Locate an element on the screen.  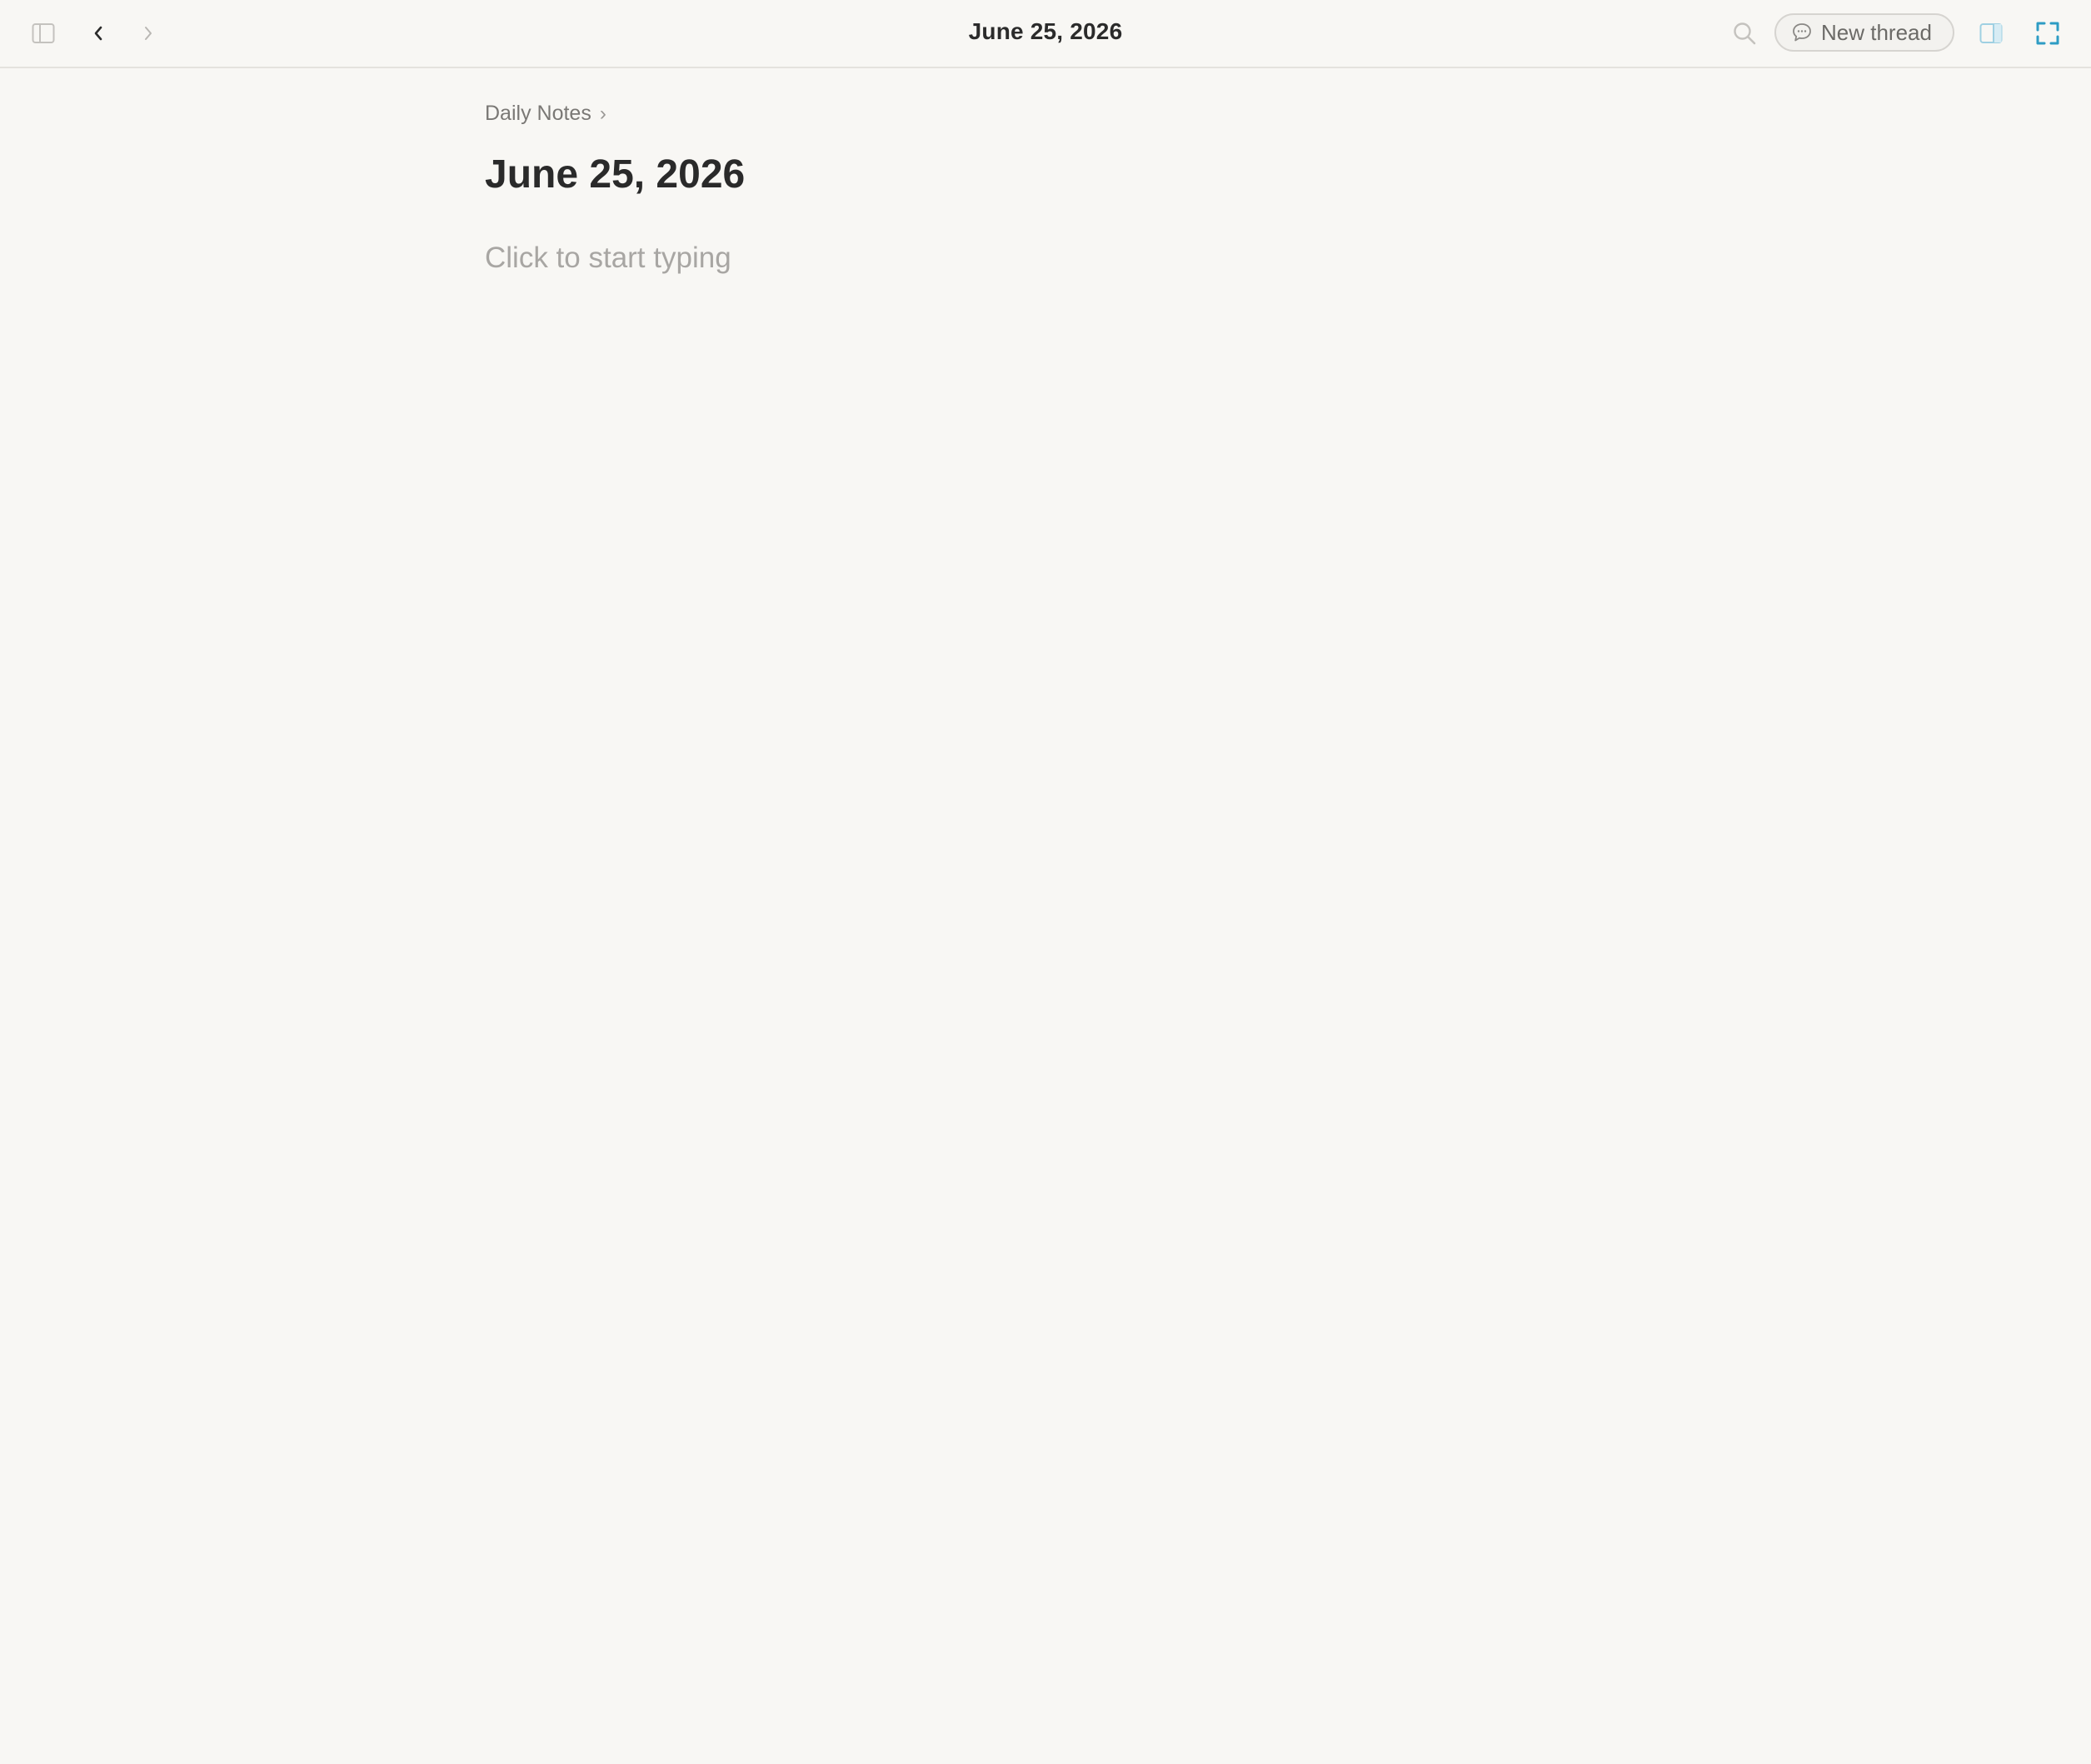
expand-icon is located at coordinates (2048, 33).